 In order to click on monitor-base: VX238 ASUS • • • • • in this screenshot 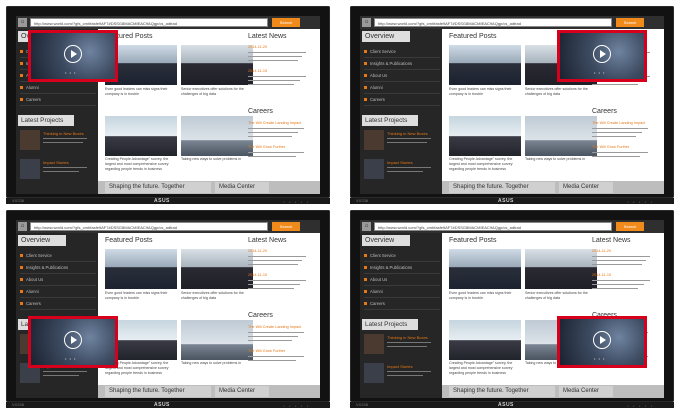, I will do `click(512, 201)`.